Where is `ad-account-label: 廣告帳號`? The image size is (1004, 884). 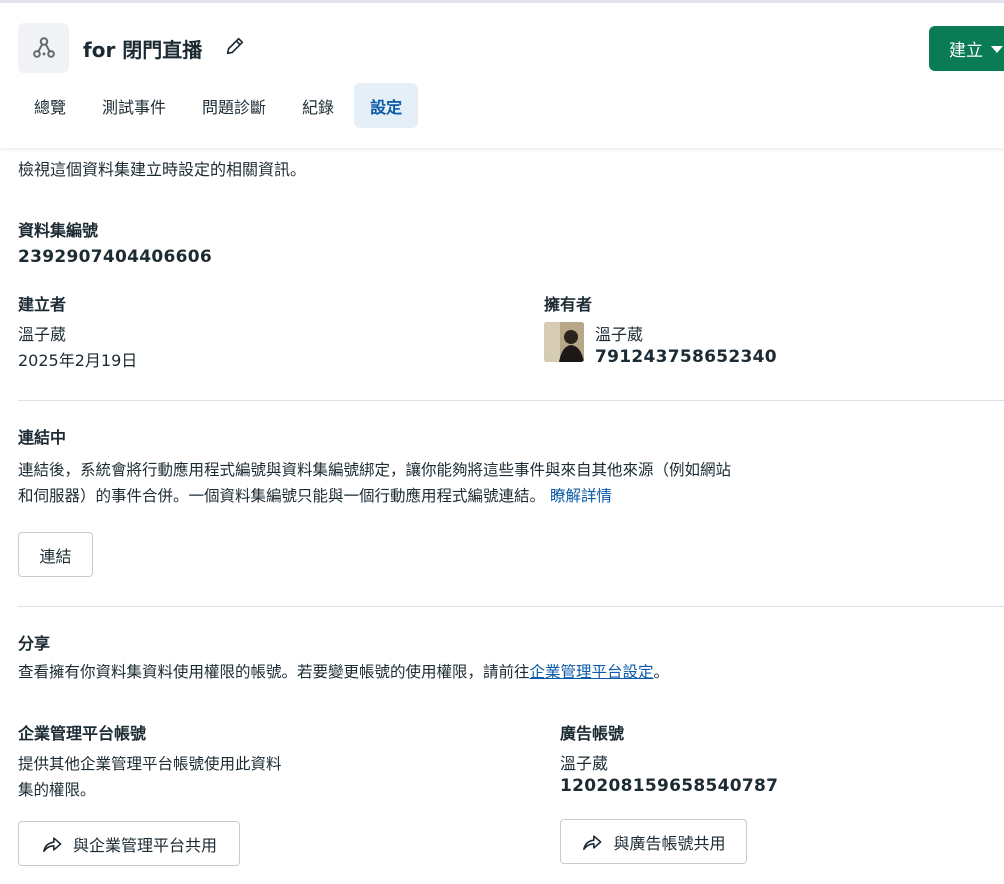 ad-account-label: 廣告帳號 is located at coordinates (592, 733).